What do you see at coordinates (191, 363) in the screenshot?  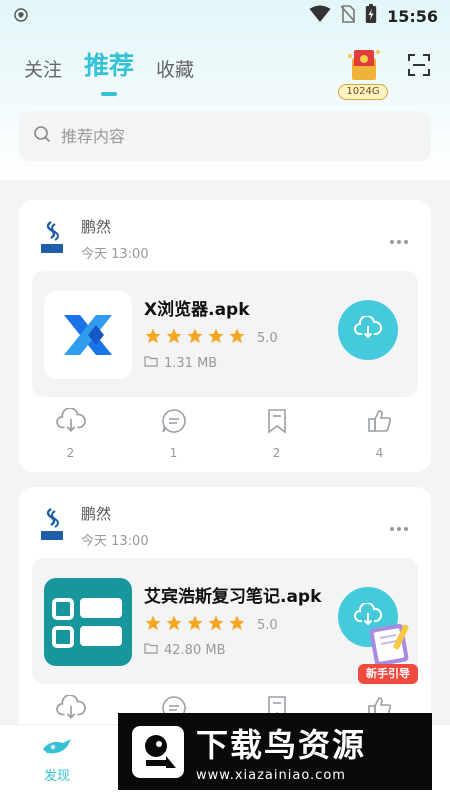 I see `app-size-value: 1.31 MB` at bounding box center [191, 363].